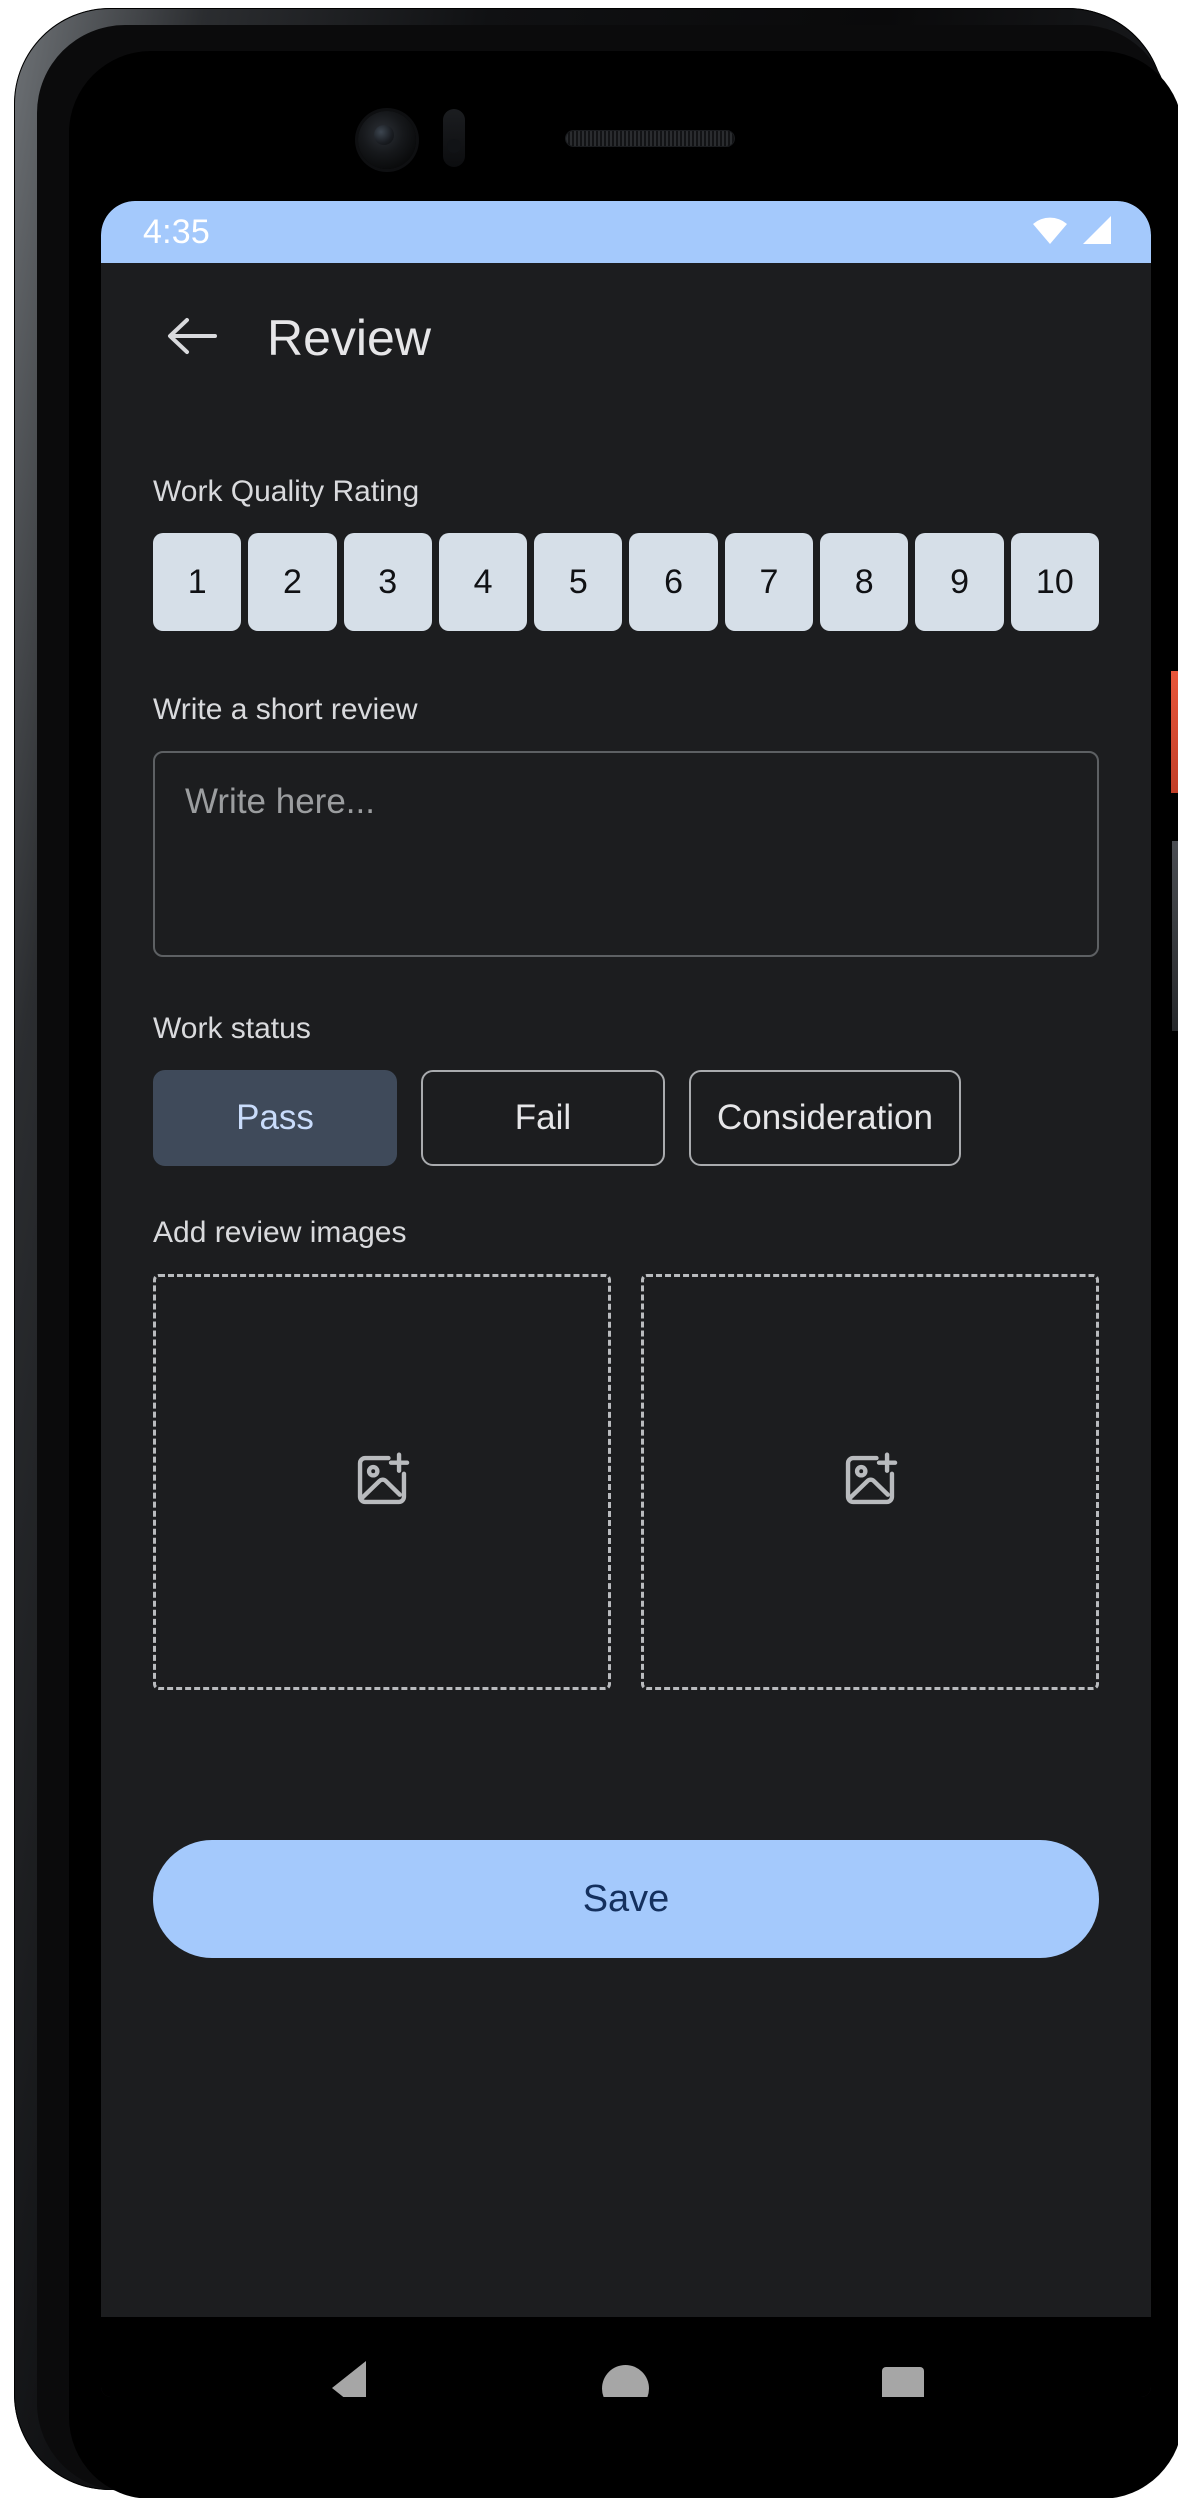  I want to click on rating-chip-7: 7, so click(769, 582).